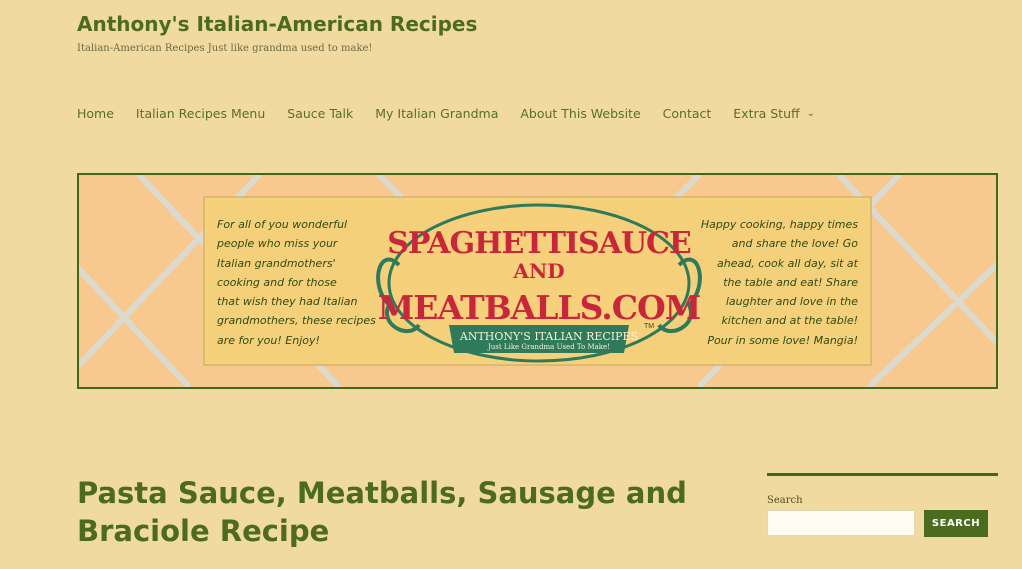  Describe the element at coordinates (811, 113) in the screenshot. I see `chevron-down-icon: ⌄` at that location.